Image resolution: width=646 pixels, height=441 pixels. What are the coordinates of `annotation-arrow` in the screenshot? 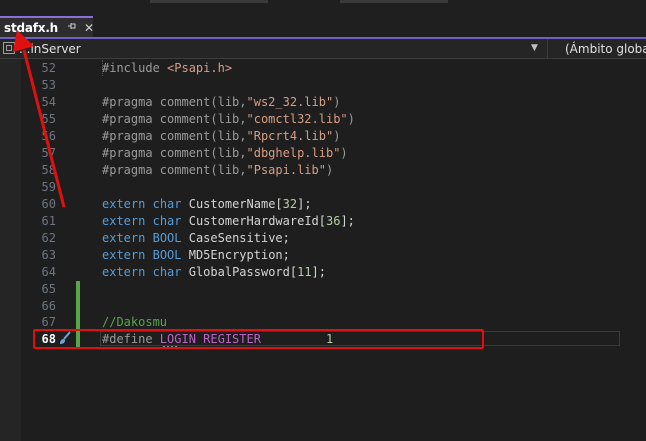 It's located at (39, 119).